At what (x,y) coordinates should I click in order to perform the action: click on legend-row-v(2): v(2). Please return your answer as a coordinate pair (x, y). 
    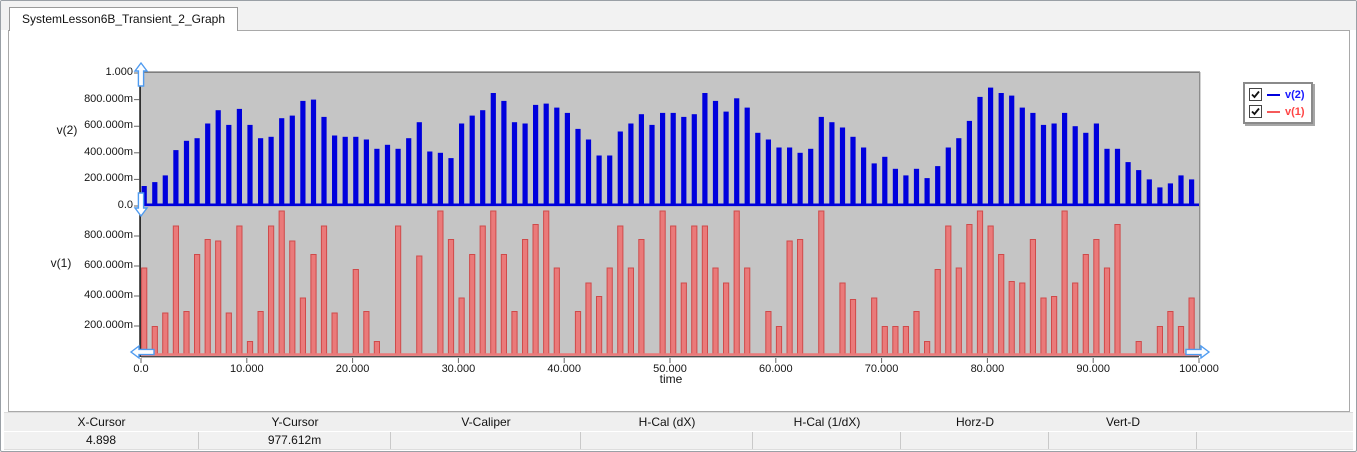
    Looking at the image, I should click on (1277, 94).